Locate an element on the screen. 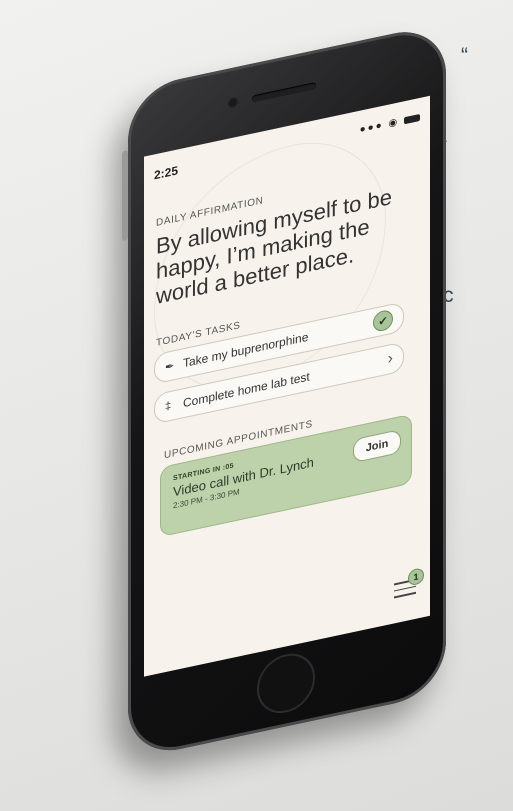 This screenshot has width=513, height=811. menu-button: 1 is located at coordinates (409, 585).